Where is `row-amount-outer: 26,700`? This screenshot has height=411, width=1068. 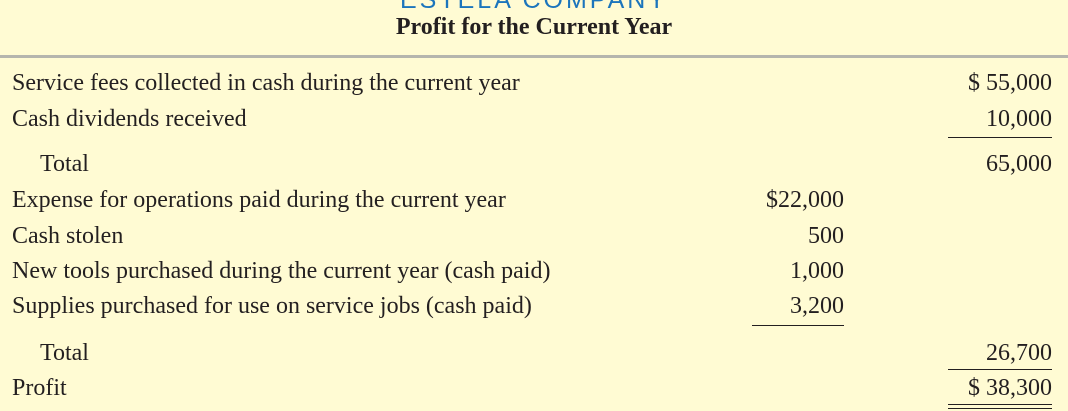 row-amount-outer: 26,700 is located at coordinates (1019, 353).